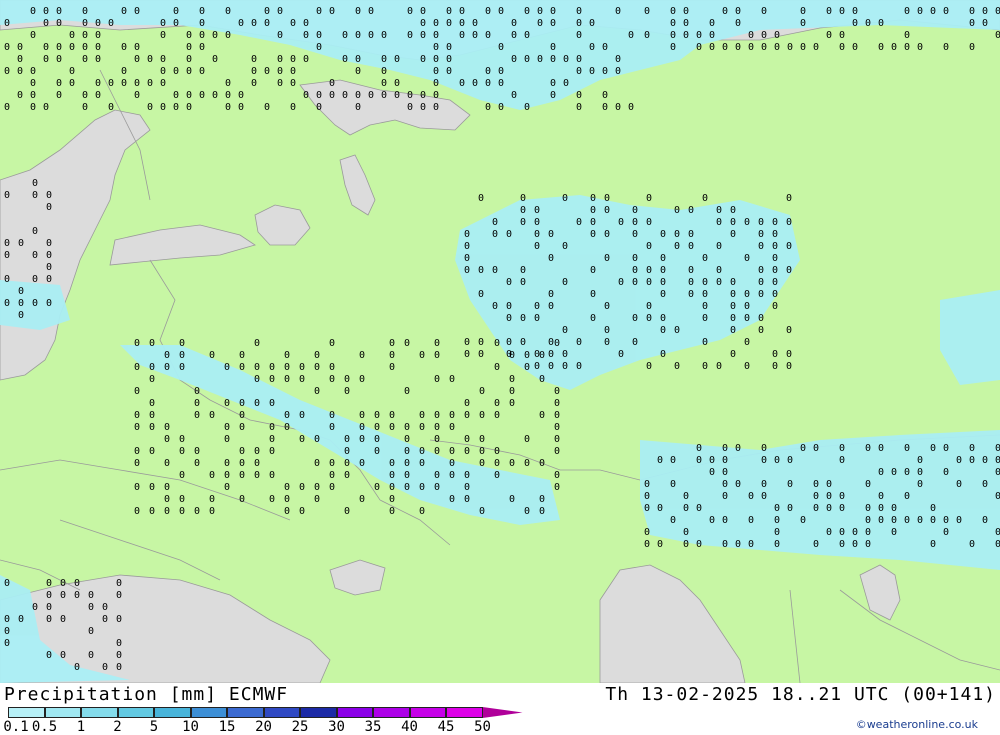 The image size is (1000, 735). I want to click on precip-west, so click(35, 305).